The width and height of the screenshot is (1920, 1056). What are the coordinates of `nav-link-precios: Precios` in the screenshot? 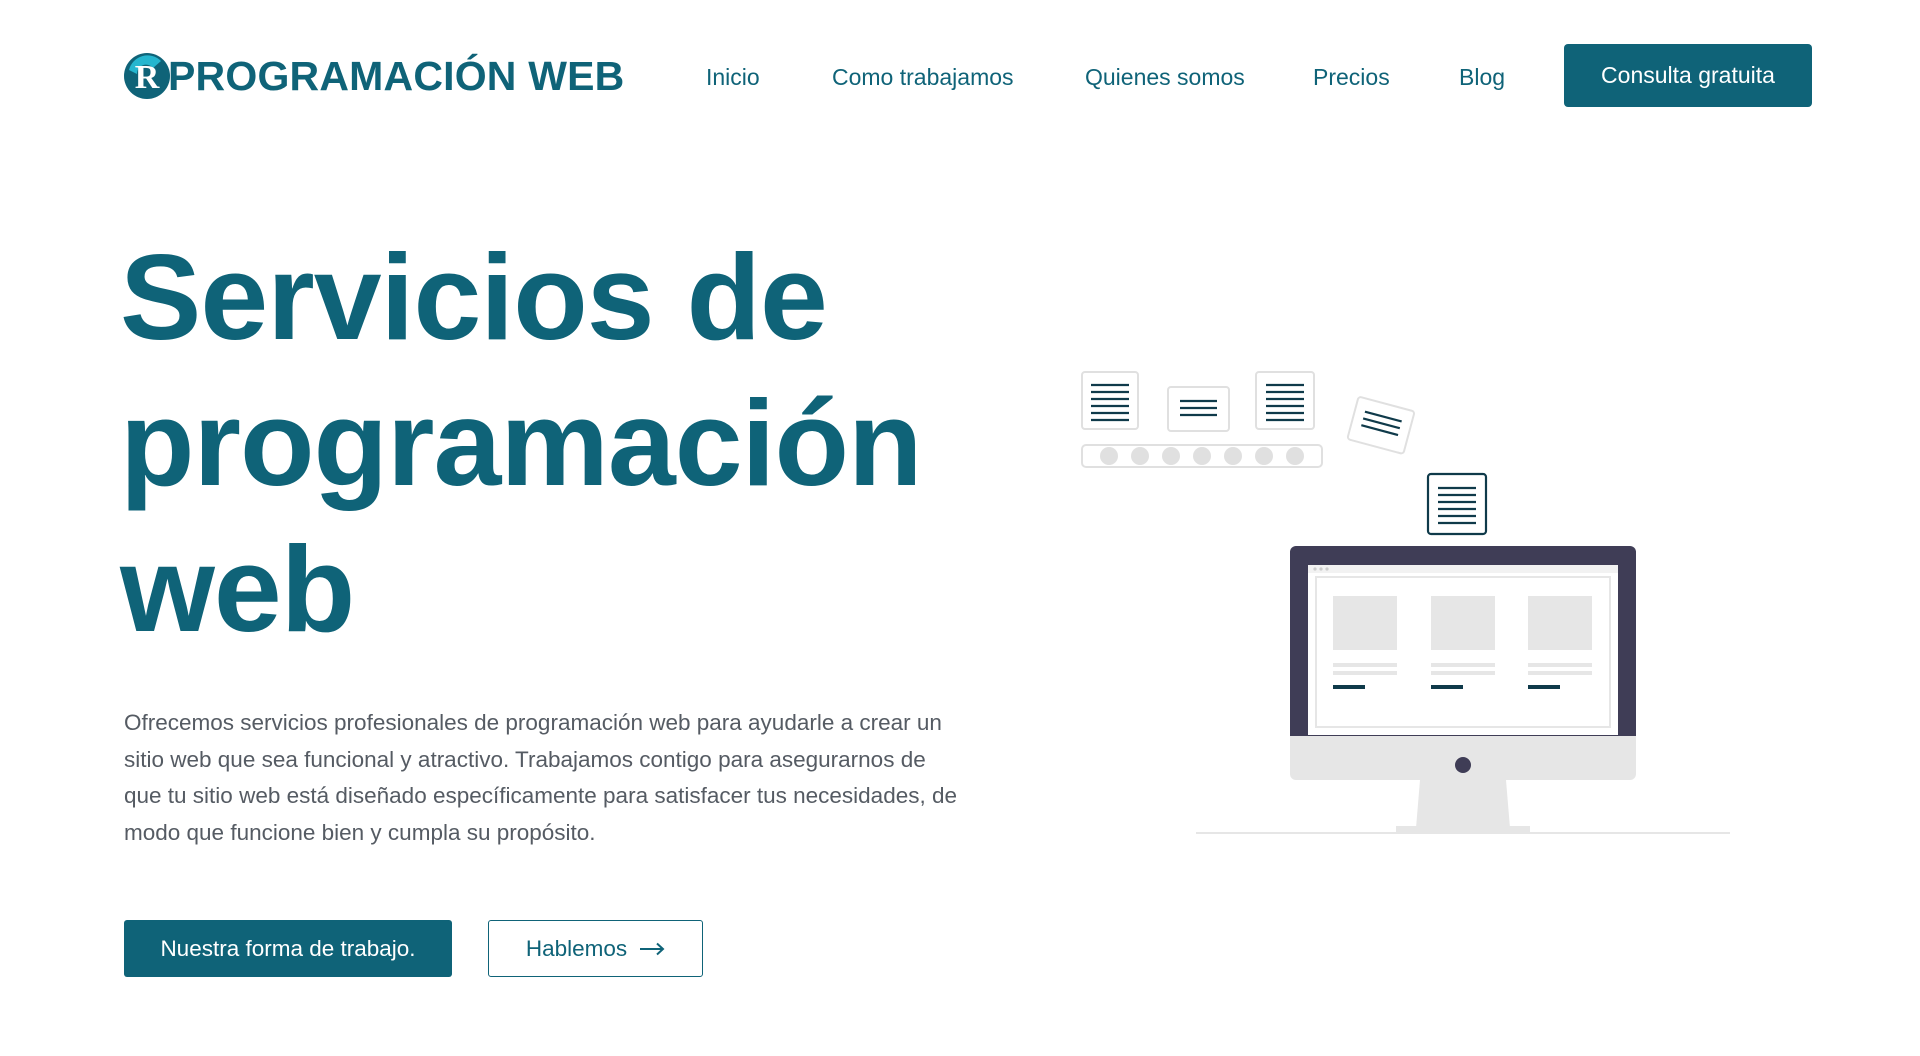 It's located at (1351, 77).